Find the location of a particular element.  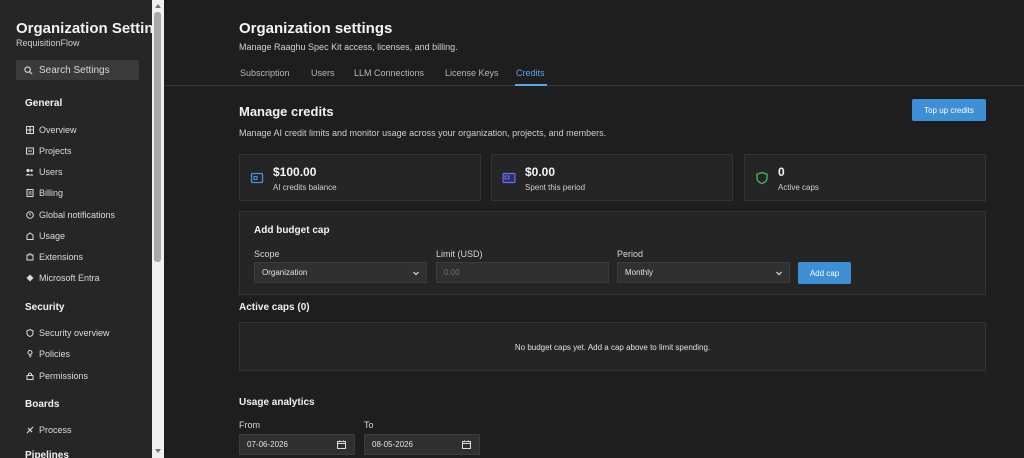

section-general: General is located at coordinates (44, 103).